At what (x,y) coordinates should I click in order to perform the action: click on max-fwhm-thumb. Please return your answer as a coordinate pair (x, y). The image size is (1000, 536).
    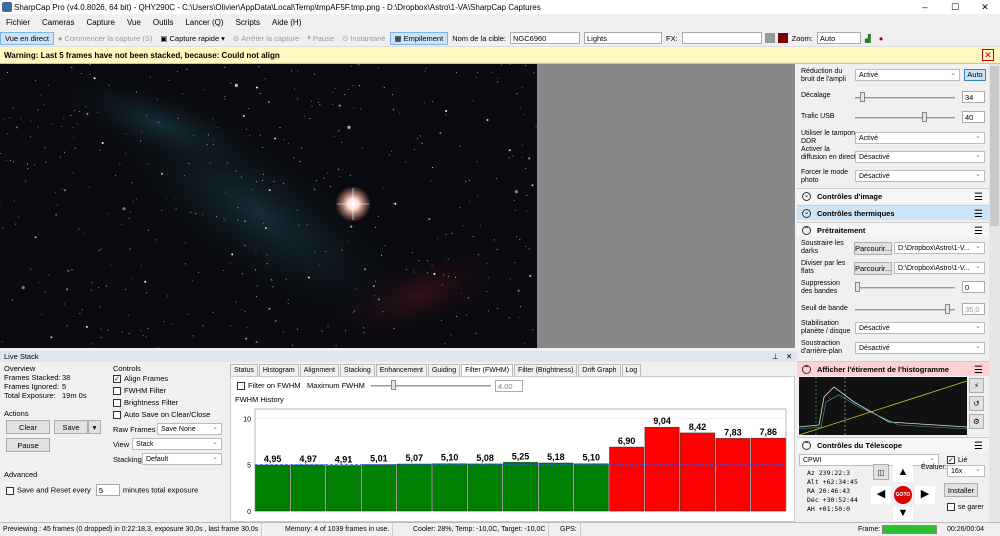
    Looking at the image, I should click on (393, 385).